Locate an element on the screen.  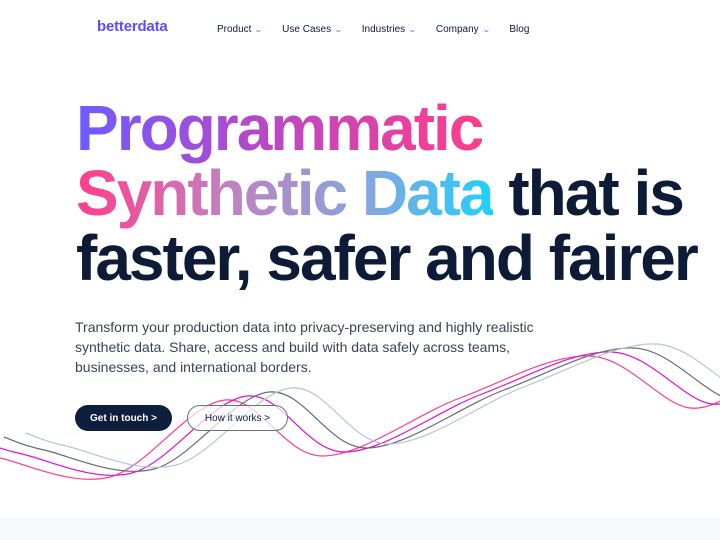
title-line3: faster, safer and fairer is located at coordinates (387, 258).